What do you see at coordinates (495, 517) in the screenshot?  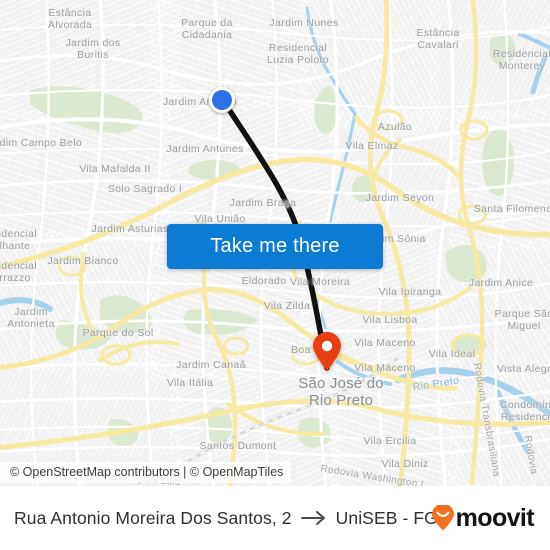 I see `moovit-wordmark: moovit` at bounding box center [495, 517].